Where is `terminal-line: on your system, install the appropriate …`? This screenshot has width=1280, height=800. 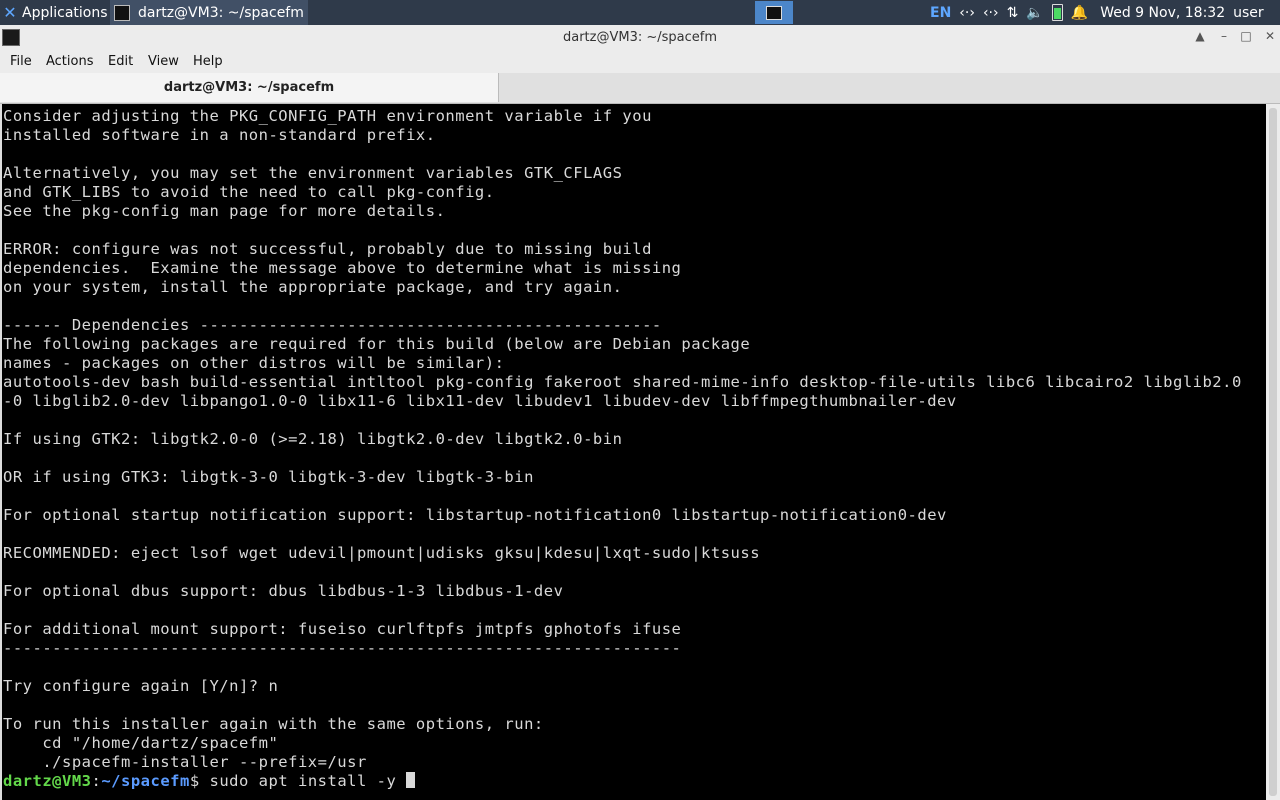 terminal-line: on your system, install the appropriate … is located at coordinates (313, 287).